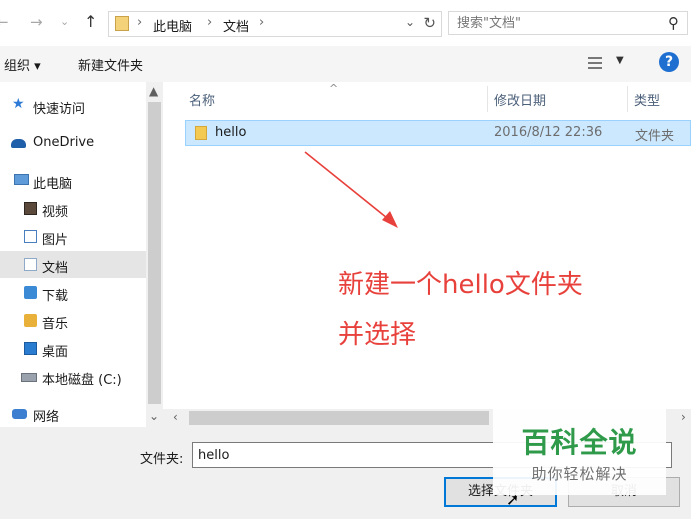  I want to click on address-bar: › 此电脑 › 文档 › ⌄ ↻, so click(275, 24).